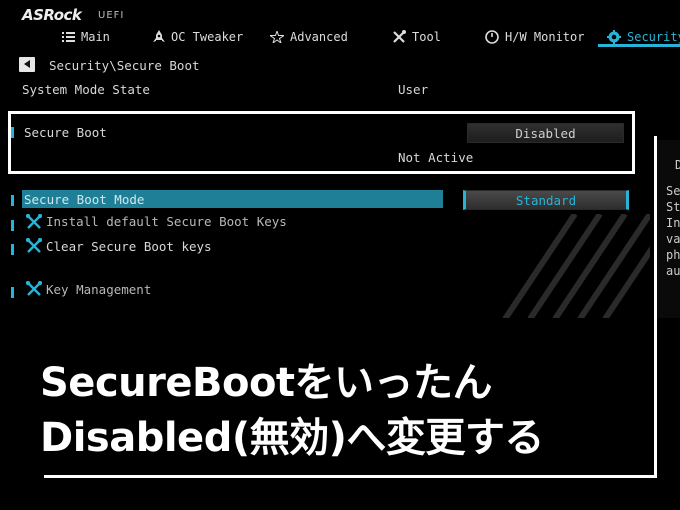 This screenshot has height=510, width=680. What do you see at coordinates (614, 37) in the screenshot?
I see `gear-shield-icon` at bounding box center [614, 37].